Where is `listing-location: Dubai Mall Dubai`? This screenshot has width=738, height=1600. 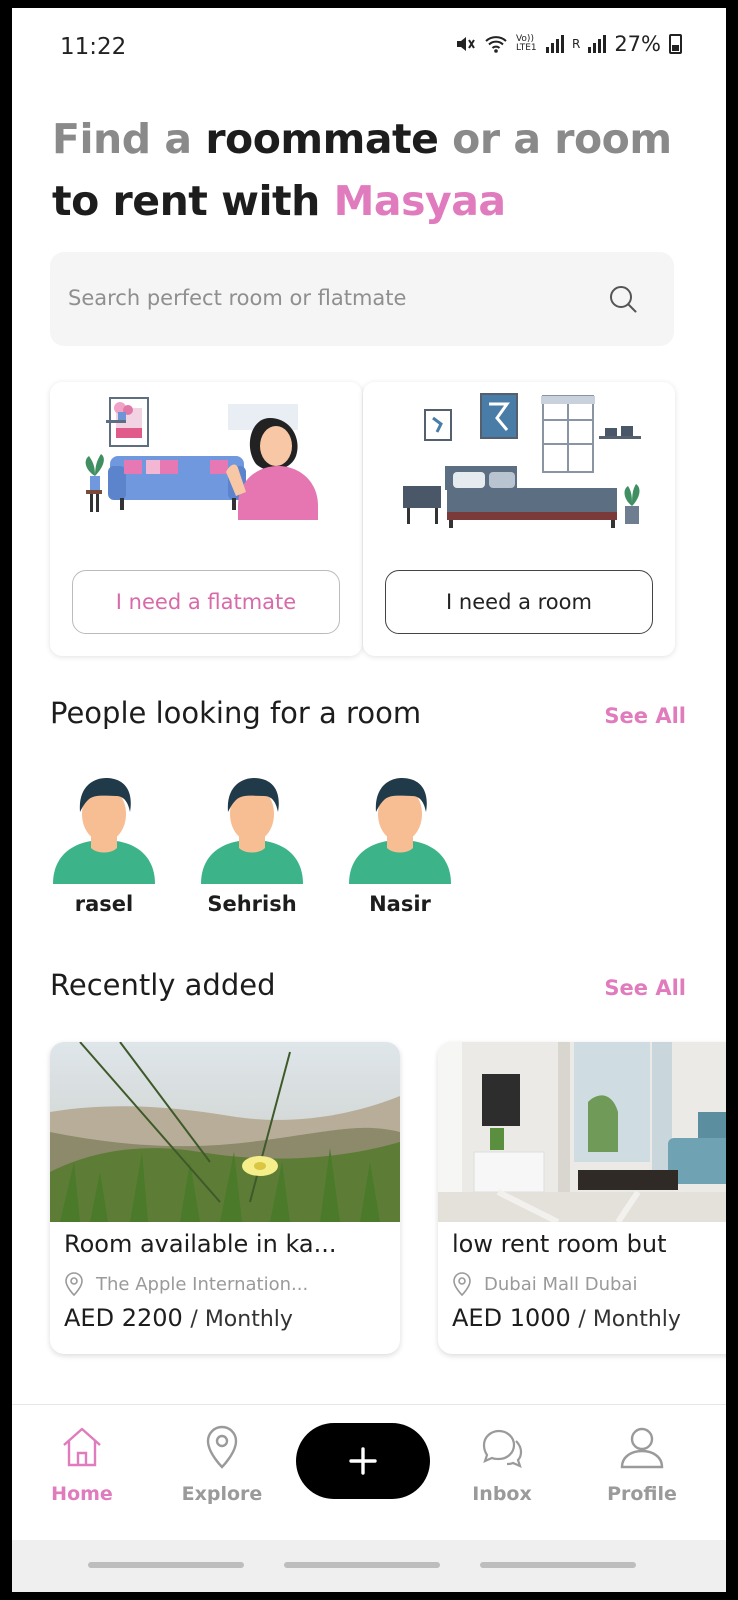 listing-location: Dubai Mall Dubai is located at coordinates (544, 1284).